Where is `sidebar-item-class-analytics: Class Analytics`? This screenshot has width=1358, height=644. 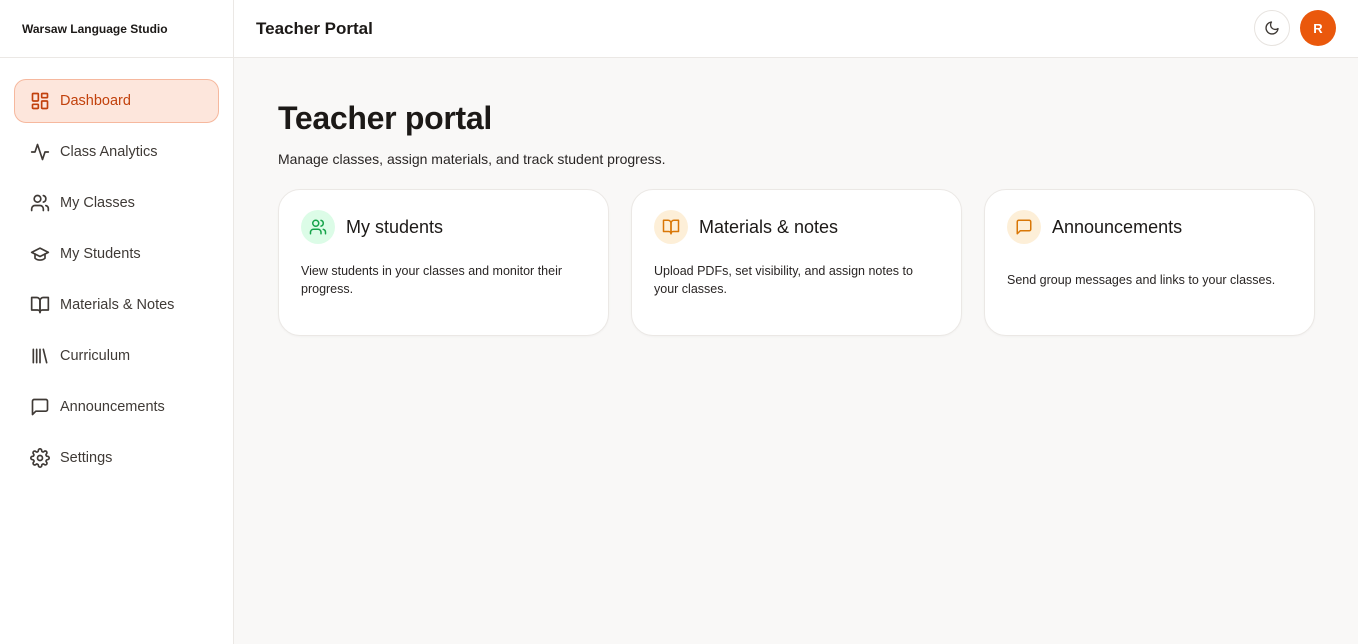 sidebar-item-class-analytics: Class Analytics is located at coordinates (116, 152).